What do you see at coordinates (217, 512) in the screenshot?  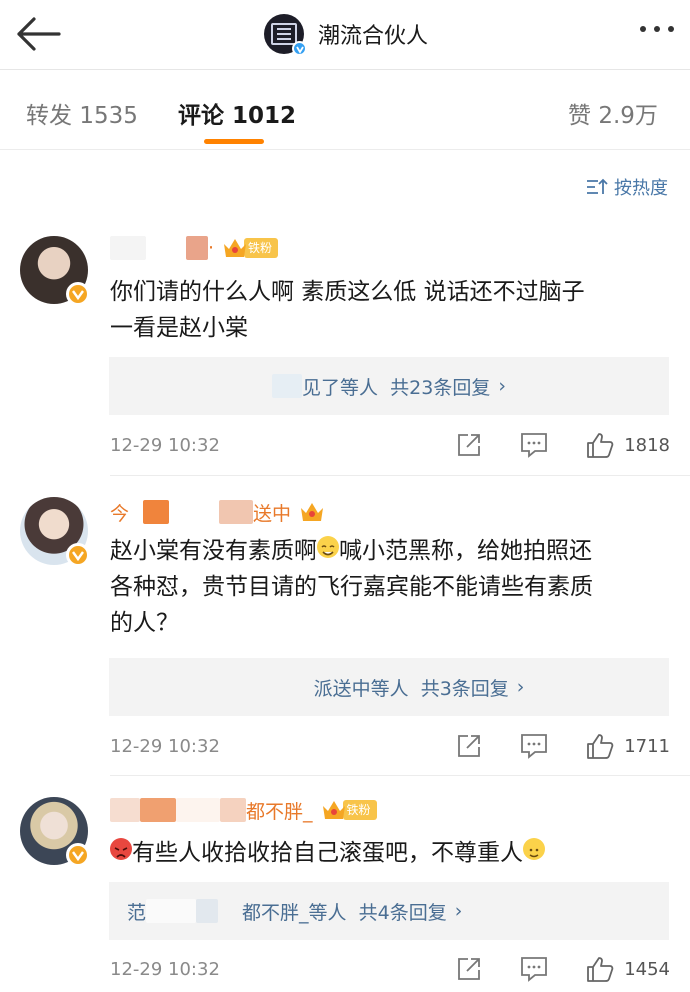 I see `username: 今 送中` at bounding box center [217, 512].